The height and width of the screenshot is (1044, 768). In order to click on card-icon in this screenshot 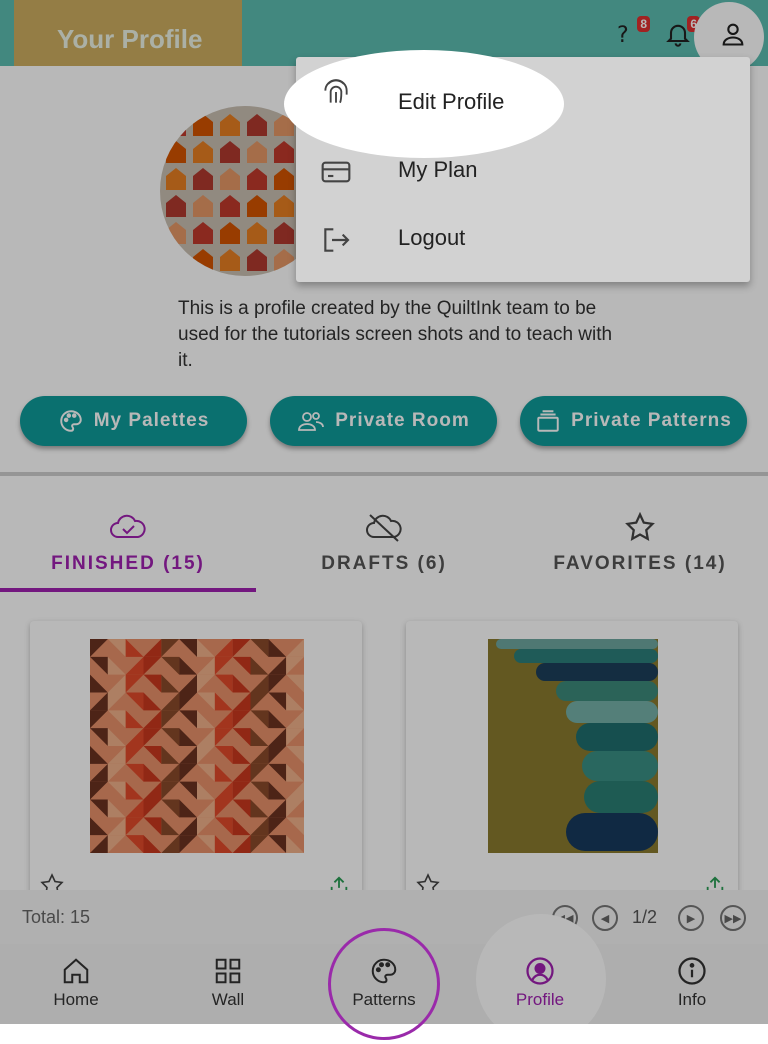, I will do `click(336, 172)`.